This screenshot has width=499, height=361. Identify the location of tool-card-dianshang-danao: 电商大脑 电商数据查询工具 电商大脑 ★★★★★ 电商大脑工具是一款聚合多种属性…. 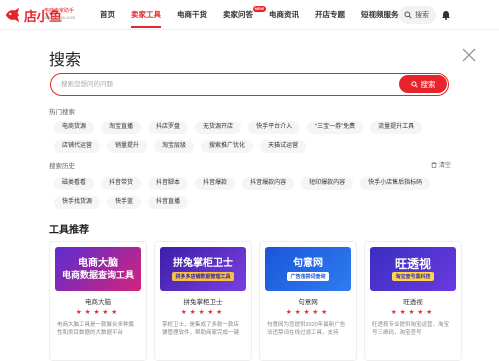
(98, 301).